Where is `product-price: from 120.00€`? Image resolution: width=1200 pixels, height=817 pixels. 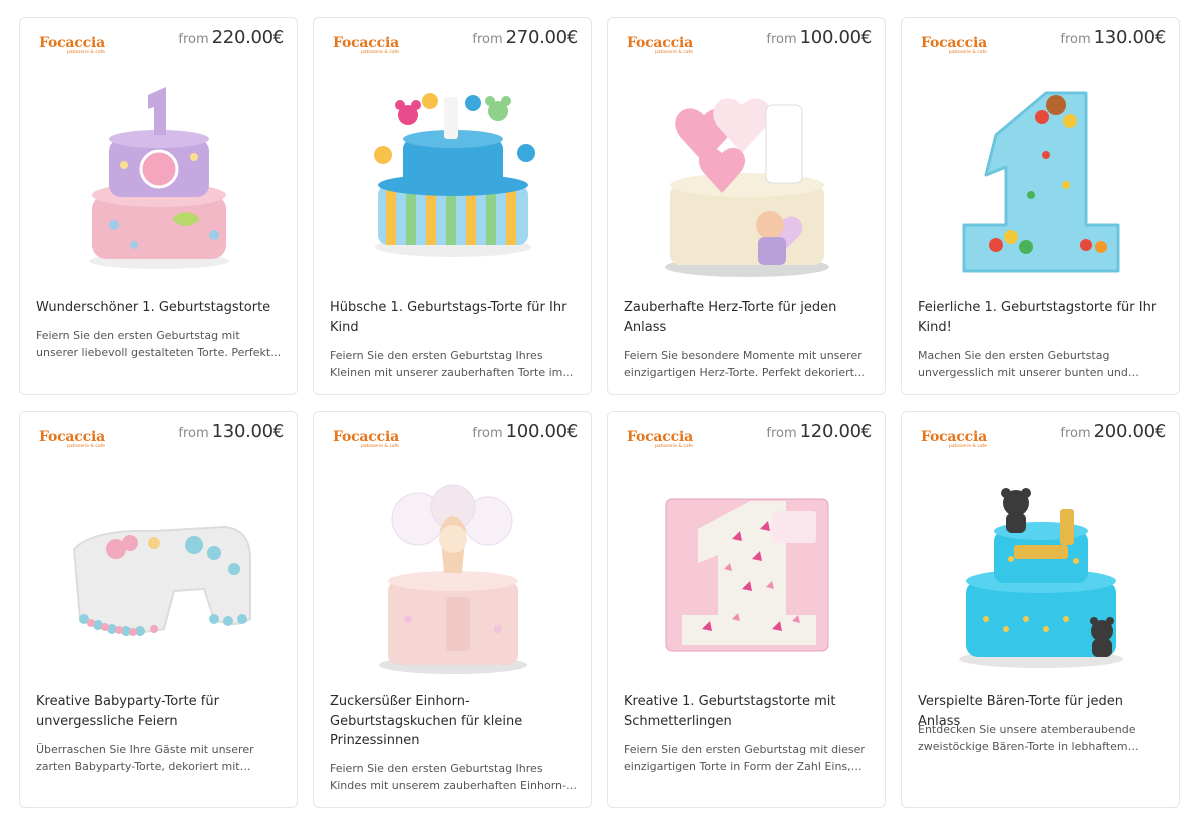 product-price: from 120.00€ is located at coordinates (819, 431).